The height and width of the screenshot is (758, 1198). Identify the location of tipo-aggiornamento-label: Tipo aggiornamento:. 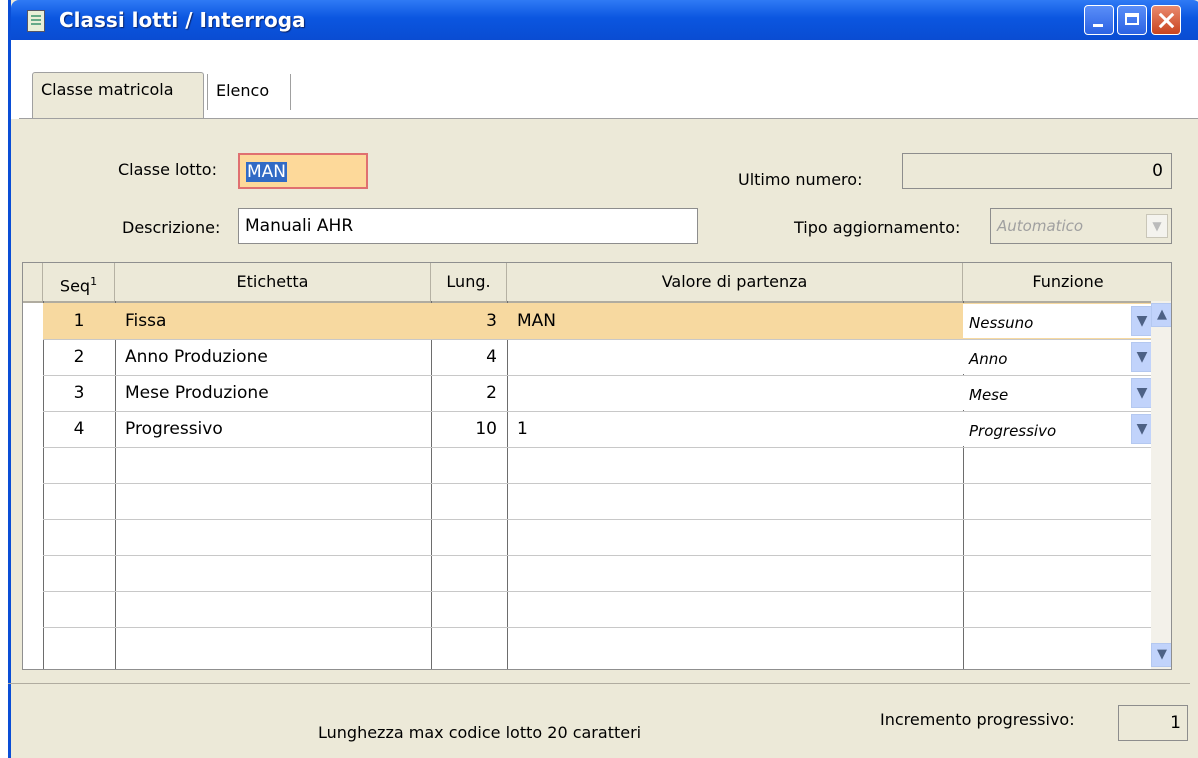
(877, 227).